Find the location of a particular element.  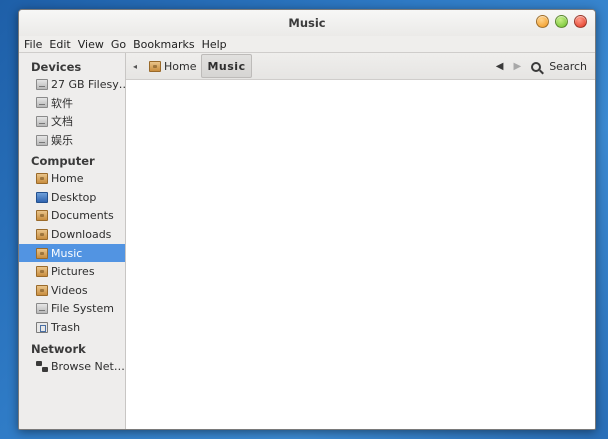

breadcrumb-home: Home is located at coordinates (172, 66).